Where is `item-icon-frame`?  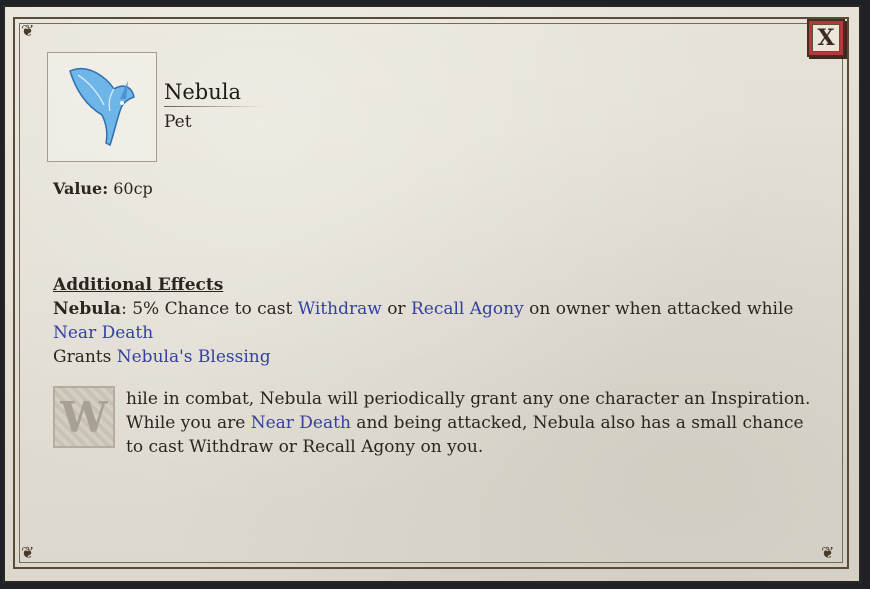 item-icon-frame is located at coordinates (102, 107).